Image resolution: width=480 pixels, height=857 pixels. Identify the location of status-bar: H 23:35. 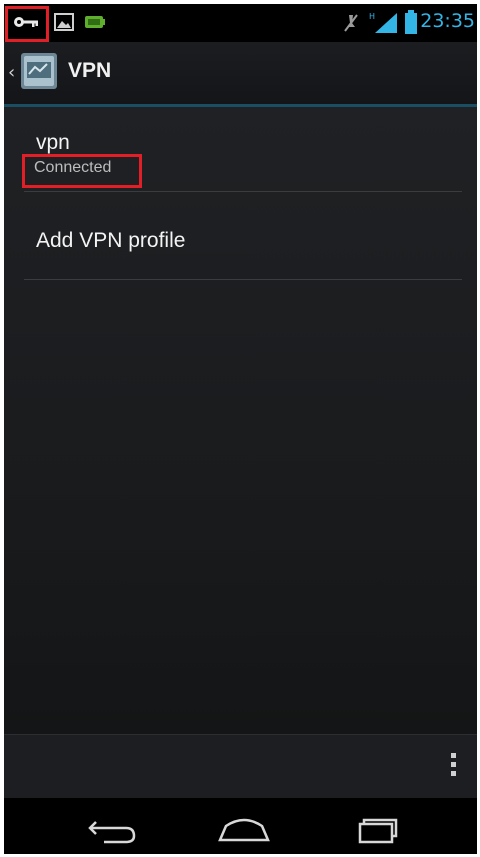
(240, 23).